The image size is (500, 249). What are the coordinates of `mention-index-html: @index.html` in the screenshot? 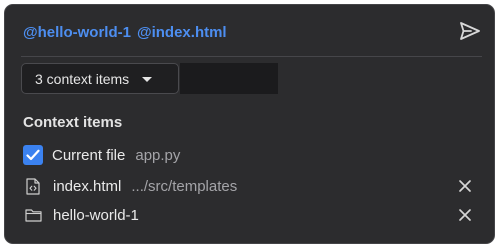 It's located at (182, 32).